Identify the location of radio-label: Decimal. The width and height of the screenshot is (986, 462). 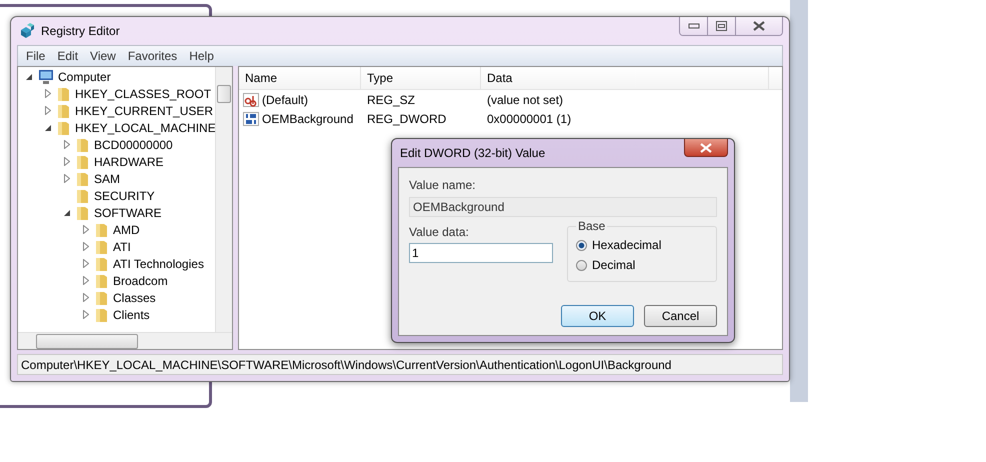
(614, 265).